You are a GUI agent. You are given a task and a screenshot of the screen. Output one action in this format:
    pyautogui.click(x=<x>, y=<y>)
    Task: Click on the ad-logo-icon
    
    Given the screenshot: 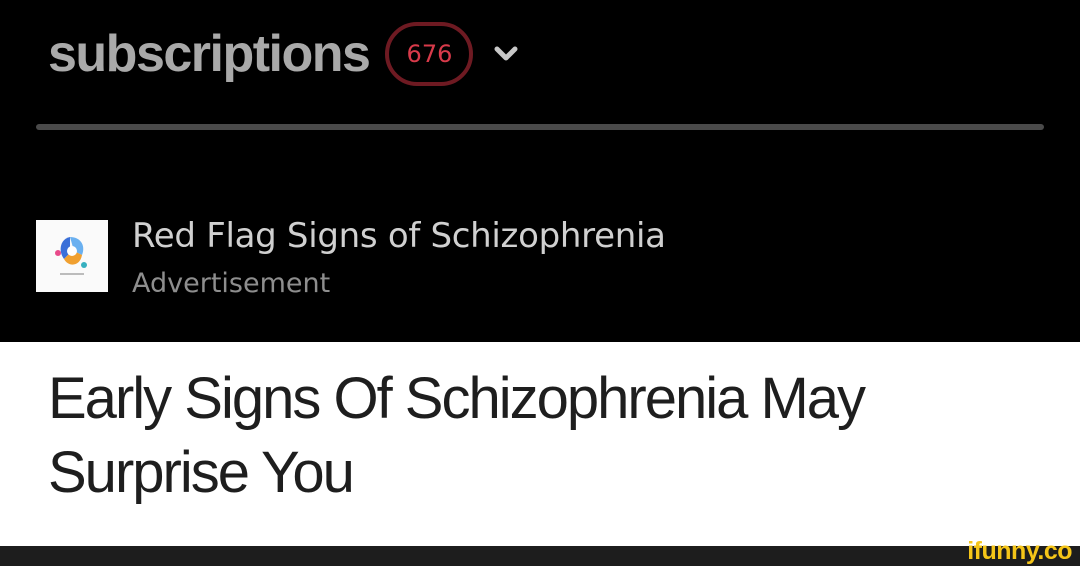 What is the action you would take?
    pyautogui.click(x=72, y=256)
    